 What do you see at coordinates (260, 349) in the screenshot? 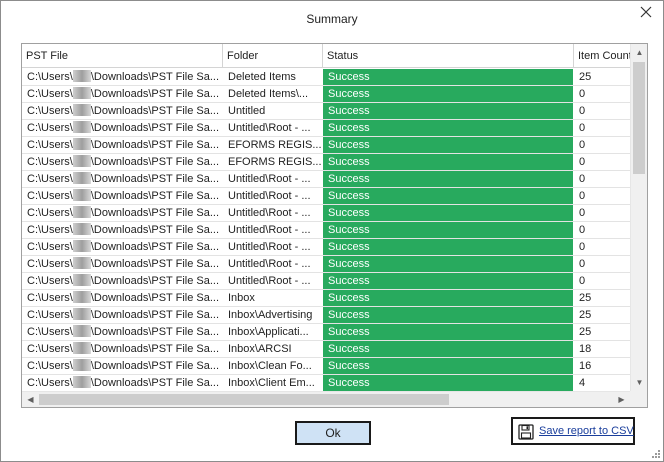
I see `cell-folder: Inbox\ARCSI` at bounding box center [260, 349].